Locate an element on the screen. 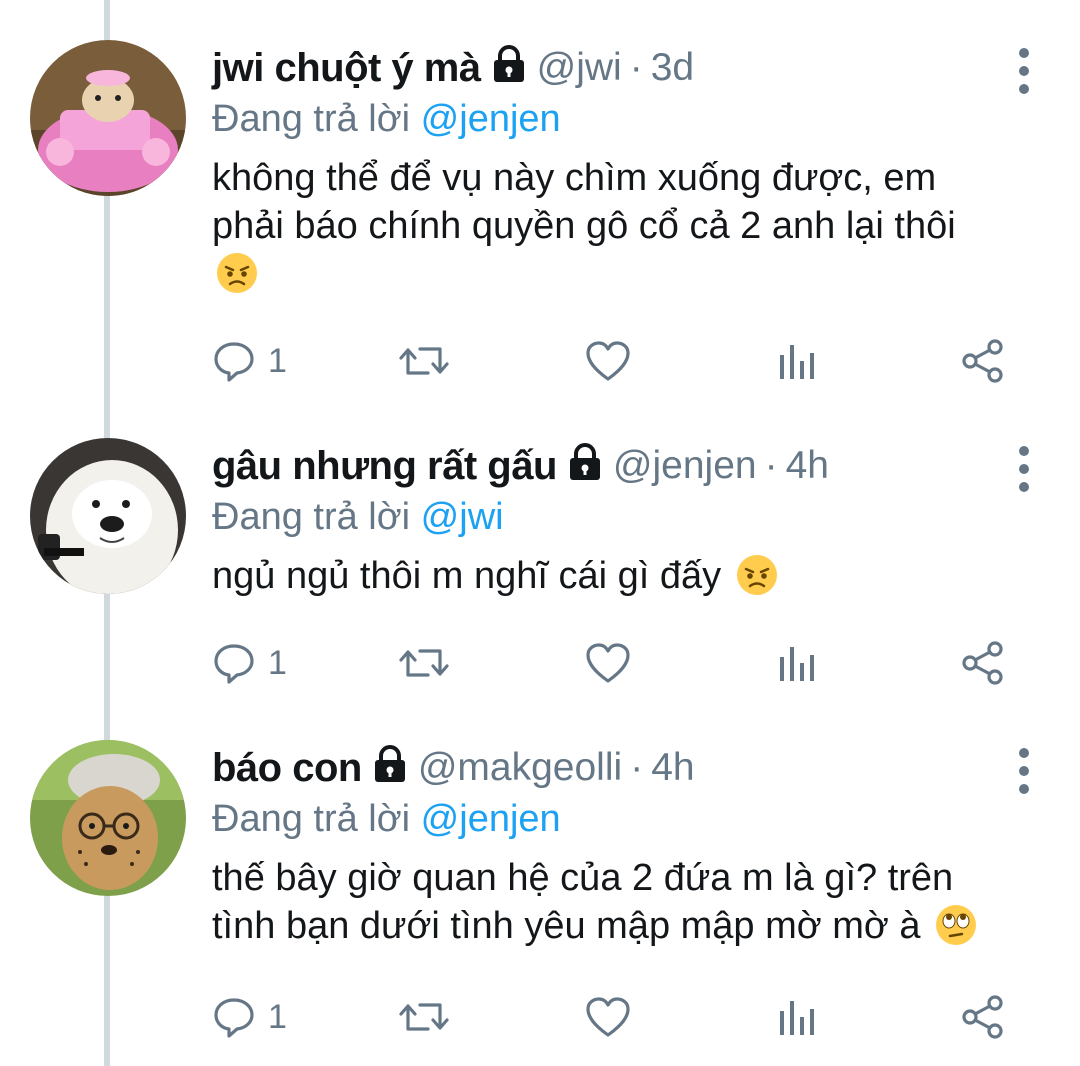 Image resolution: width=1080 pixels, height=1066 pixels. eye-roll-emoji-icon is located at coordinates (956, 925).